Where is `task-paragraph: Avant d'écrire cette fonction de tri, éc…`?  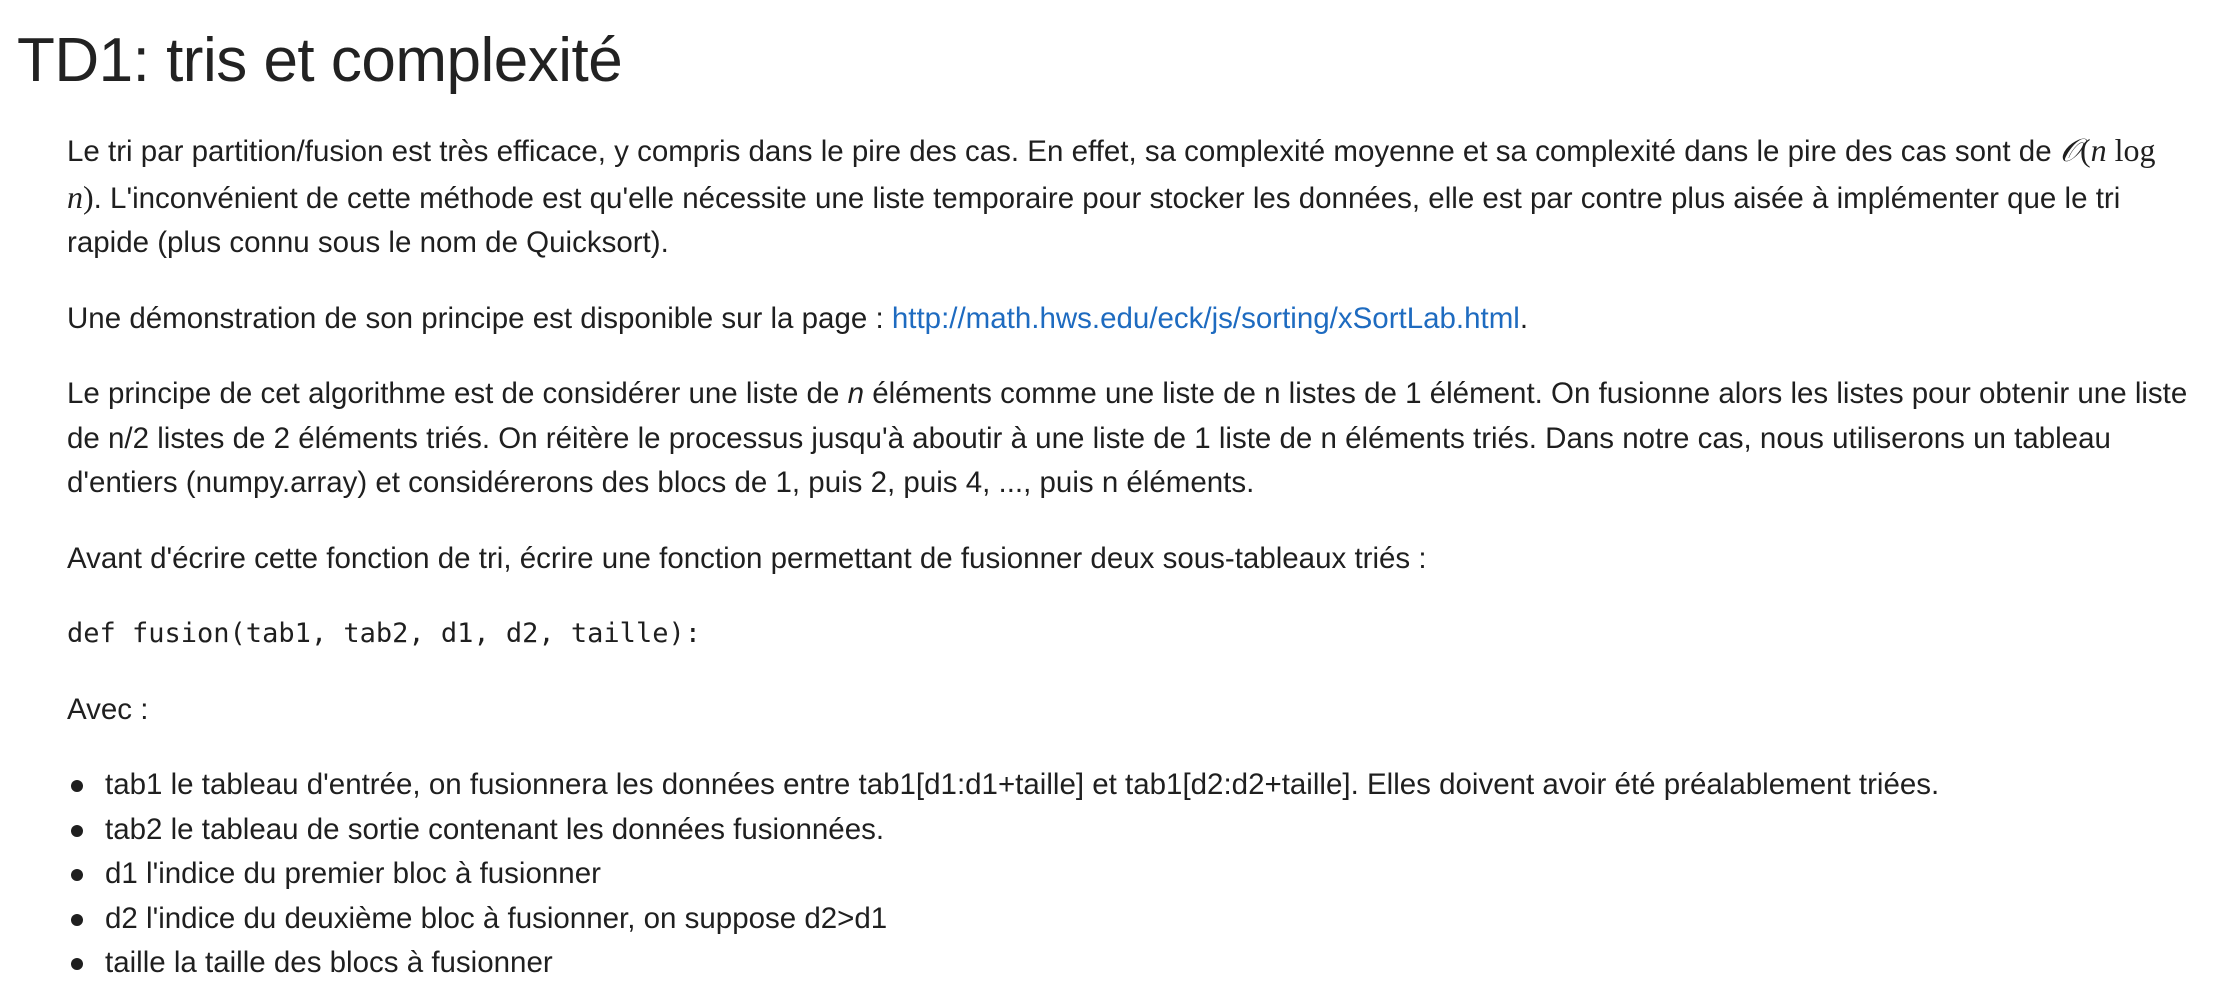 task-paragraph: Avant d'écrire cette fonction de tri, éc… is located at coordinates (747, 558).